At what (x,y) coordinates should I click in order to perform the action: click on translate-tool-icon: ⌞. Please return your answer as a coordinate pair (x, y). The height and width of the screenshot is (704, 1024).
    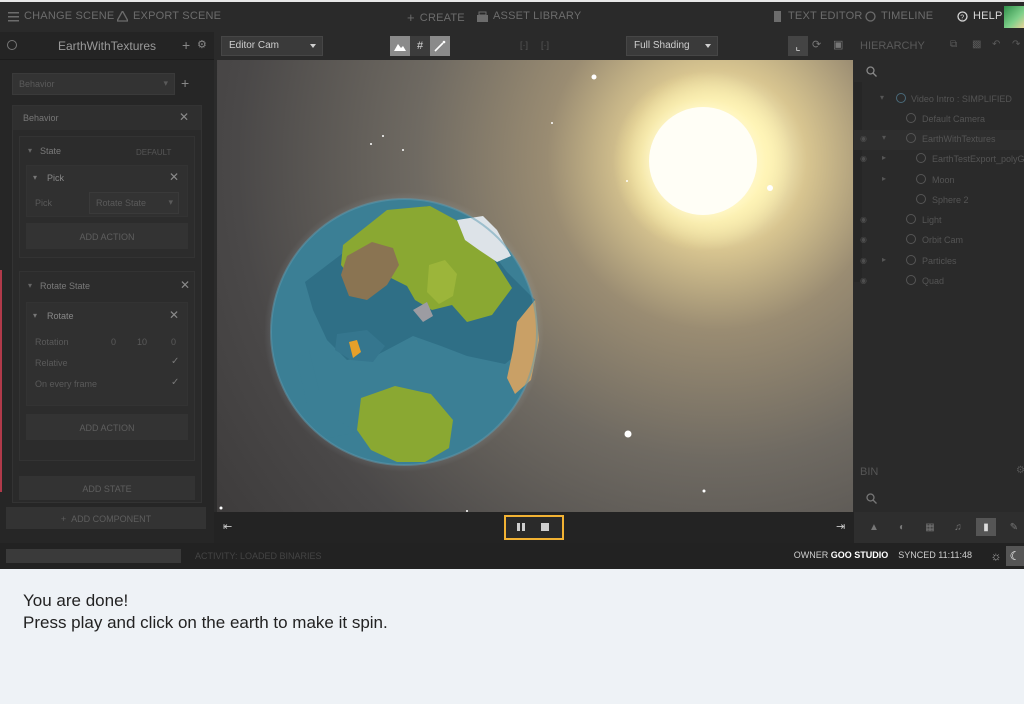
    Looking at the image, I should click on (798, 46).